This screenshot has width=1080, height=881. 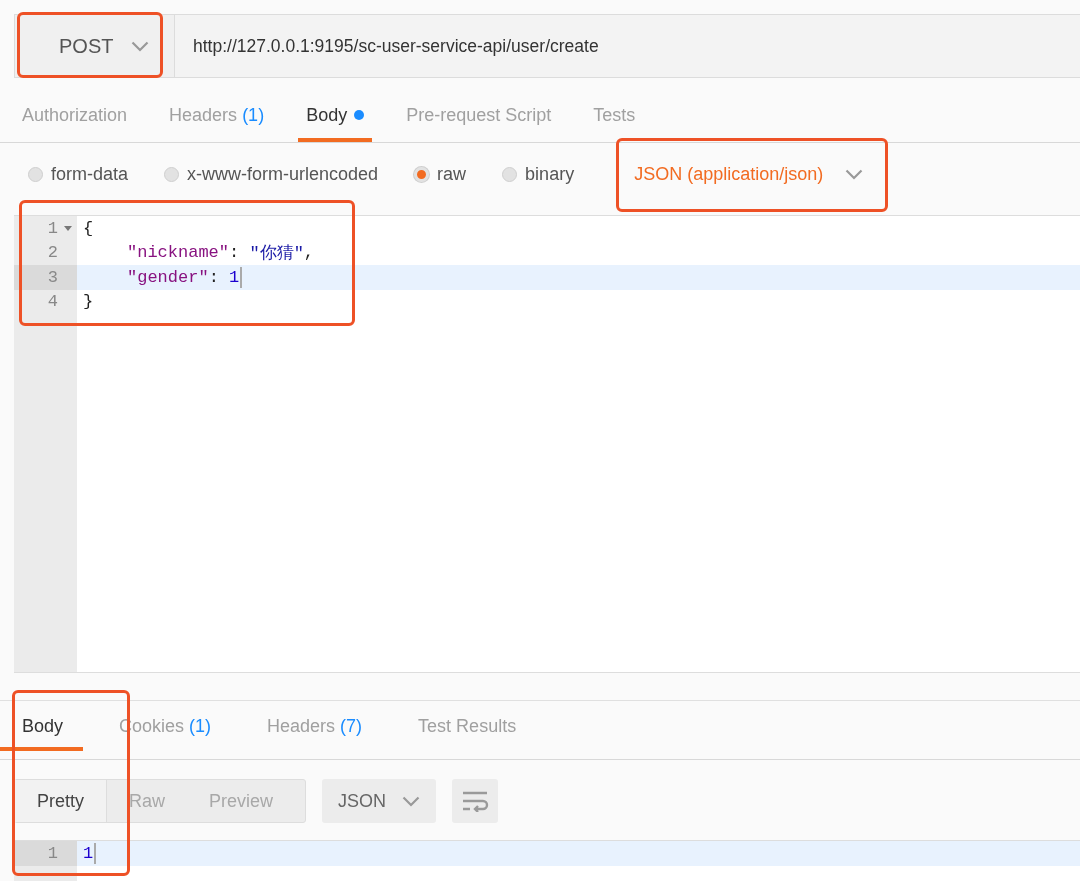 I want to click on fold-arrow-icon, so click(x=68, y=229).